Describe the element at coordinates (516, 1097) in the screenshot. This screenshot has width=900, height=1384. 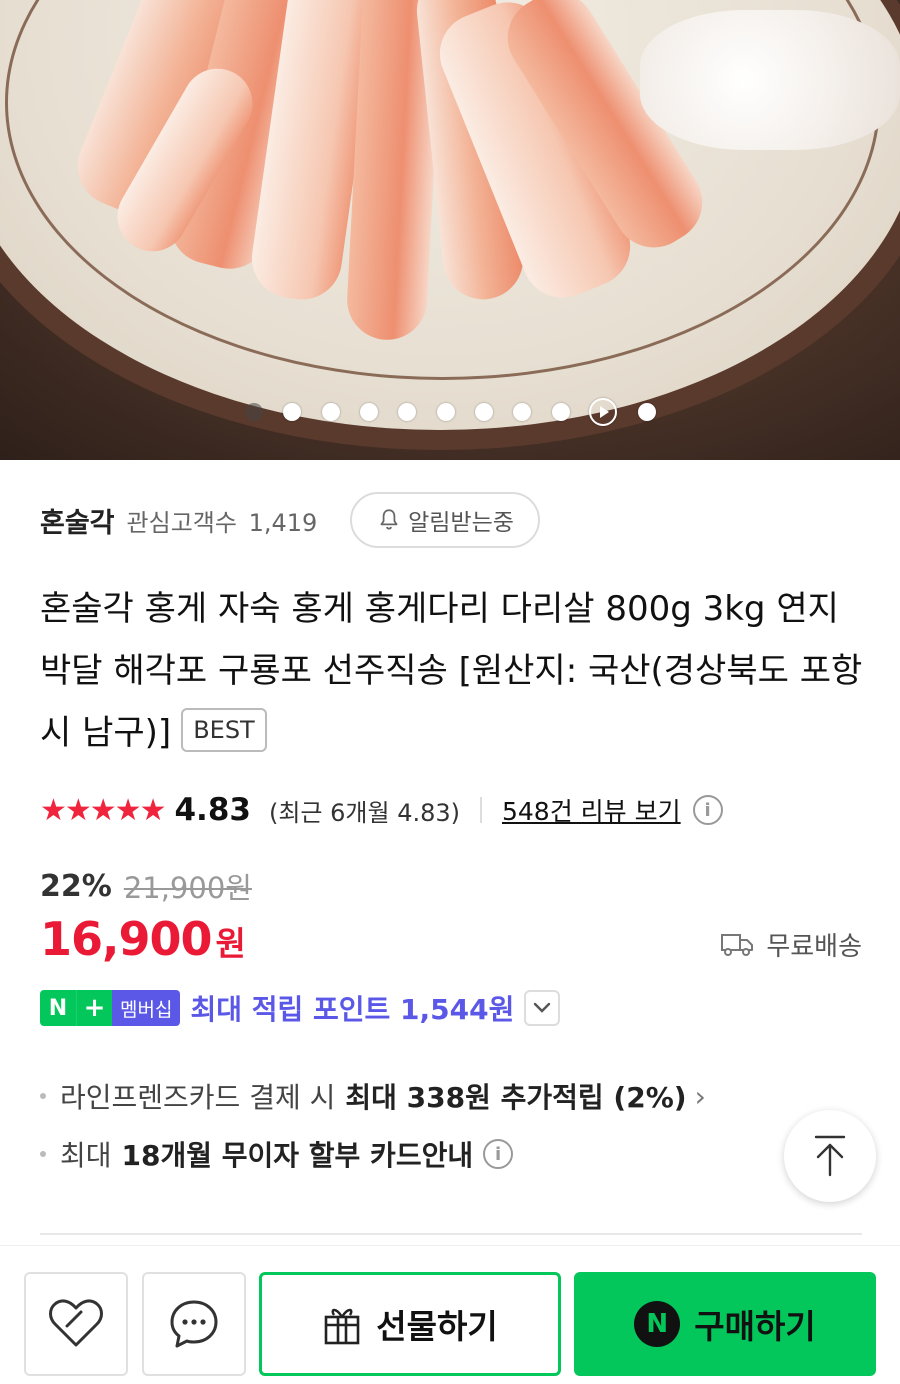
I see `benefit-highlight: 최대 338원 추가적립 (2%)` at that location.